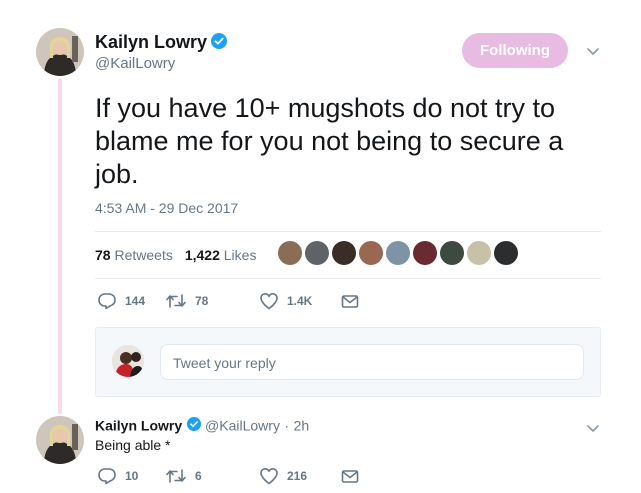 This screenshot has width=641, height=493. I want to click on likes-count: 1,422, so click(202, 255).